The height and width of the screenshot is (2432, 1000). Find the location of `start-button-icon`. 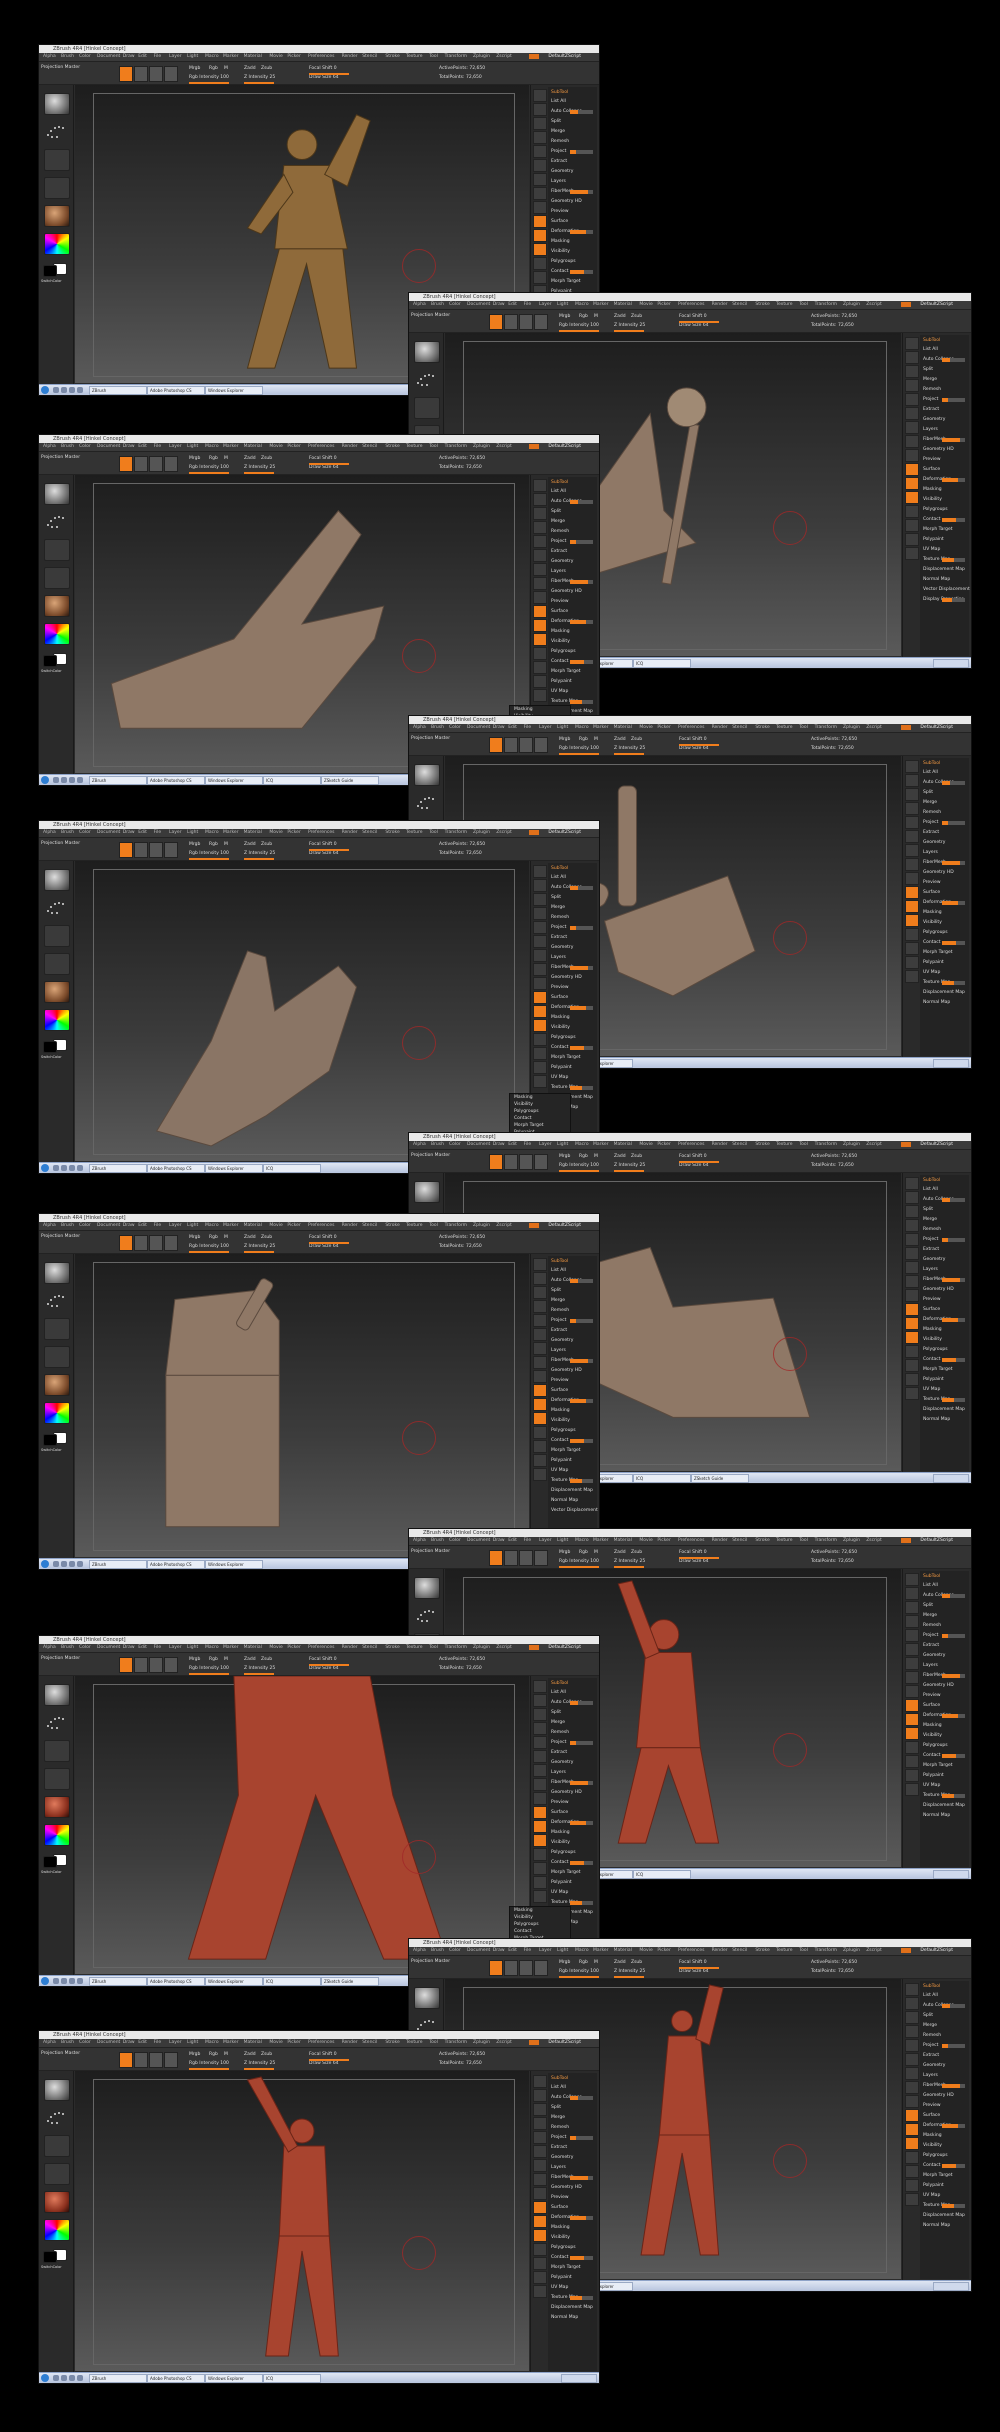

start-button-icon is located at coordinates (45, 390).